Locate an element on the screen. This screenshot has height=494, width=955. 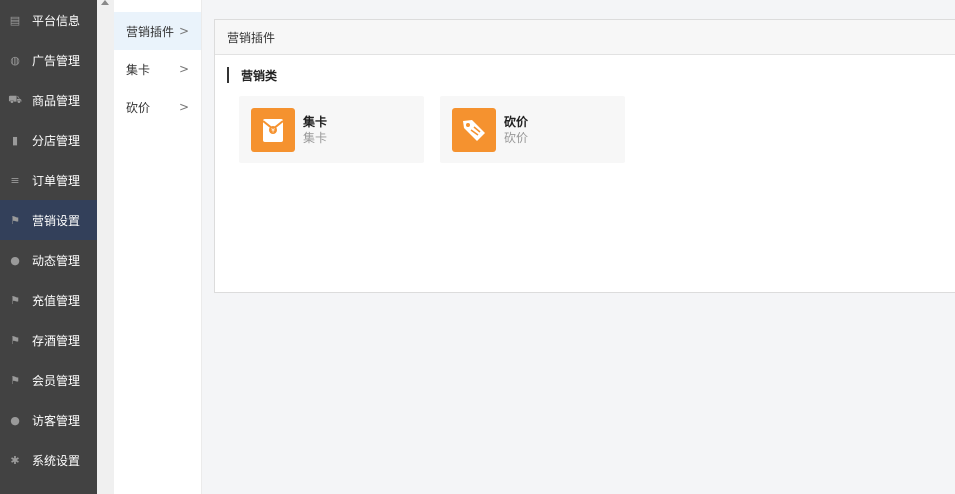
sidebar-item-products: ⛟ 商品管理 is located at coordinates (48, 100).